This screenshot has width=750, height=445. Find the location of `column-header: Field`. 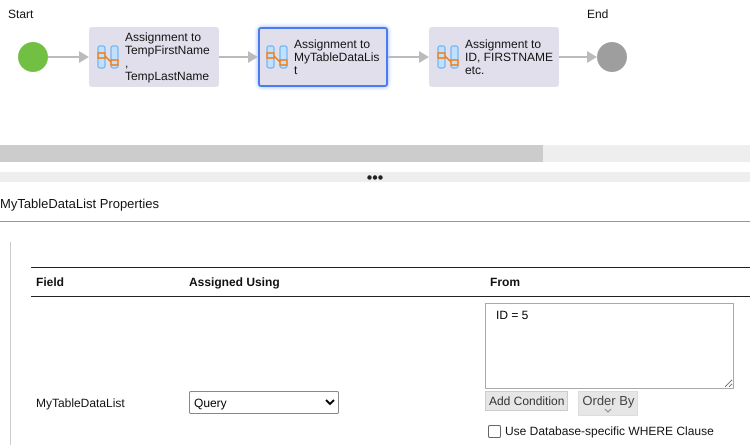

column-header: Field is located at coordinates (107, 282).